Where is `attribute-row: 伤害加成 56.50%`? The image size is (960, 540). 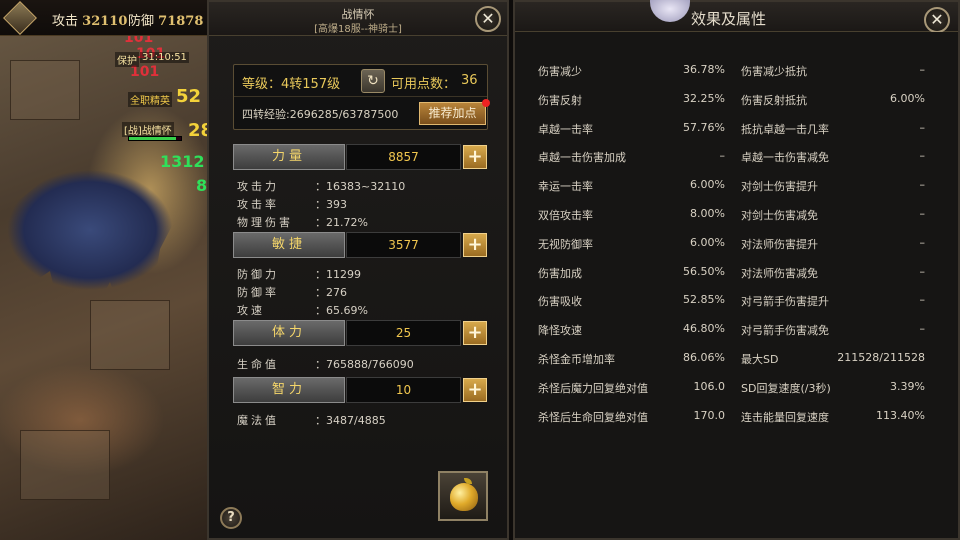 attribute-row: 伤害加成 56.50% is located at coordinates (631, 273).